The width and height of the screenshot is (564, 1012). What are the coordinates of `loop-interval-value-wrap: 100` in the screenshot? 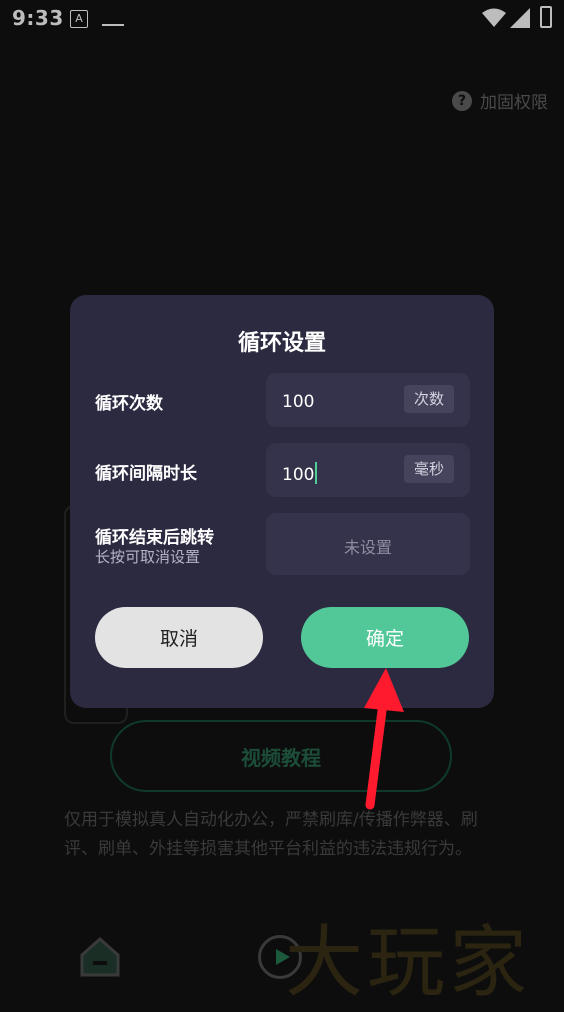 It's located at (300, 473).